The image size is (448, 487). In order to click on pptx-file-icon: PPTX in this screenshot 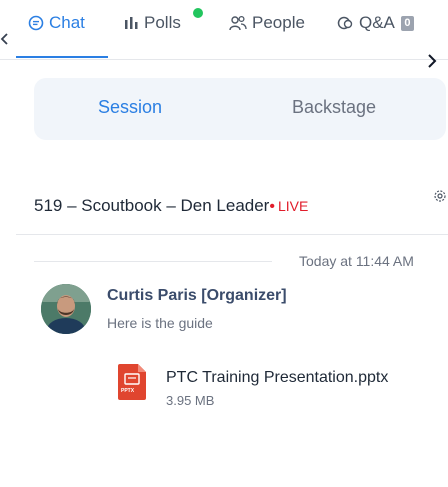, I will do `click(132, 382)`.